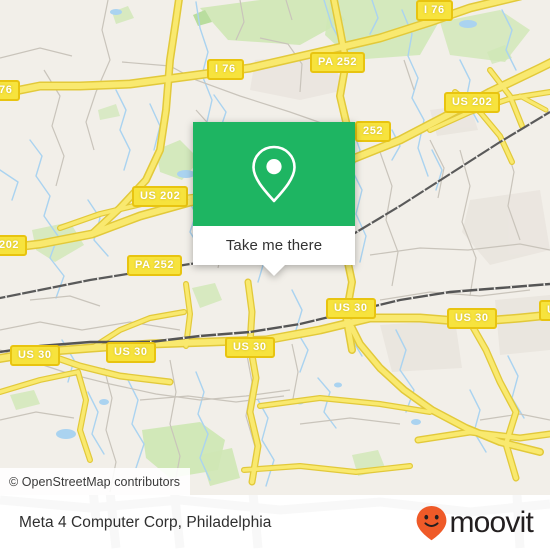 This screenshot has width=550, height=550. I want to click on shield-us-30-center: US 30, so click(351, 308).